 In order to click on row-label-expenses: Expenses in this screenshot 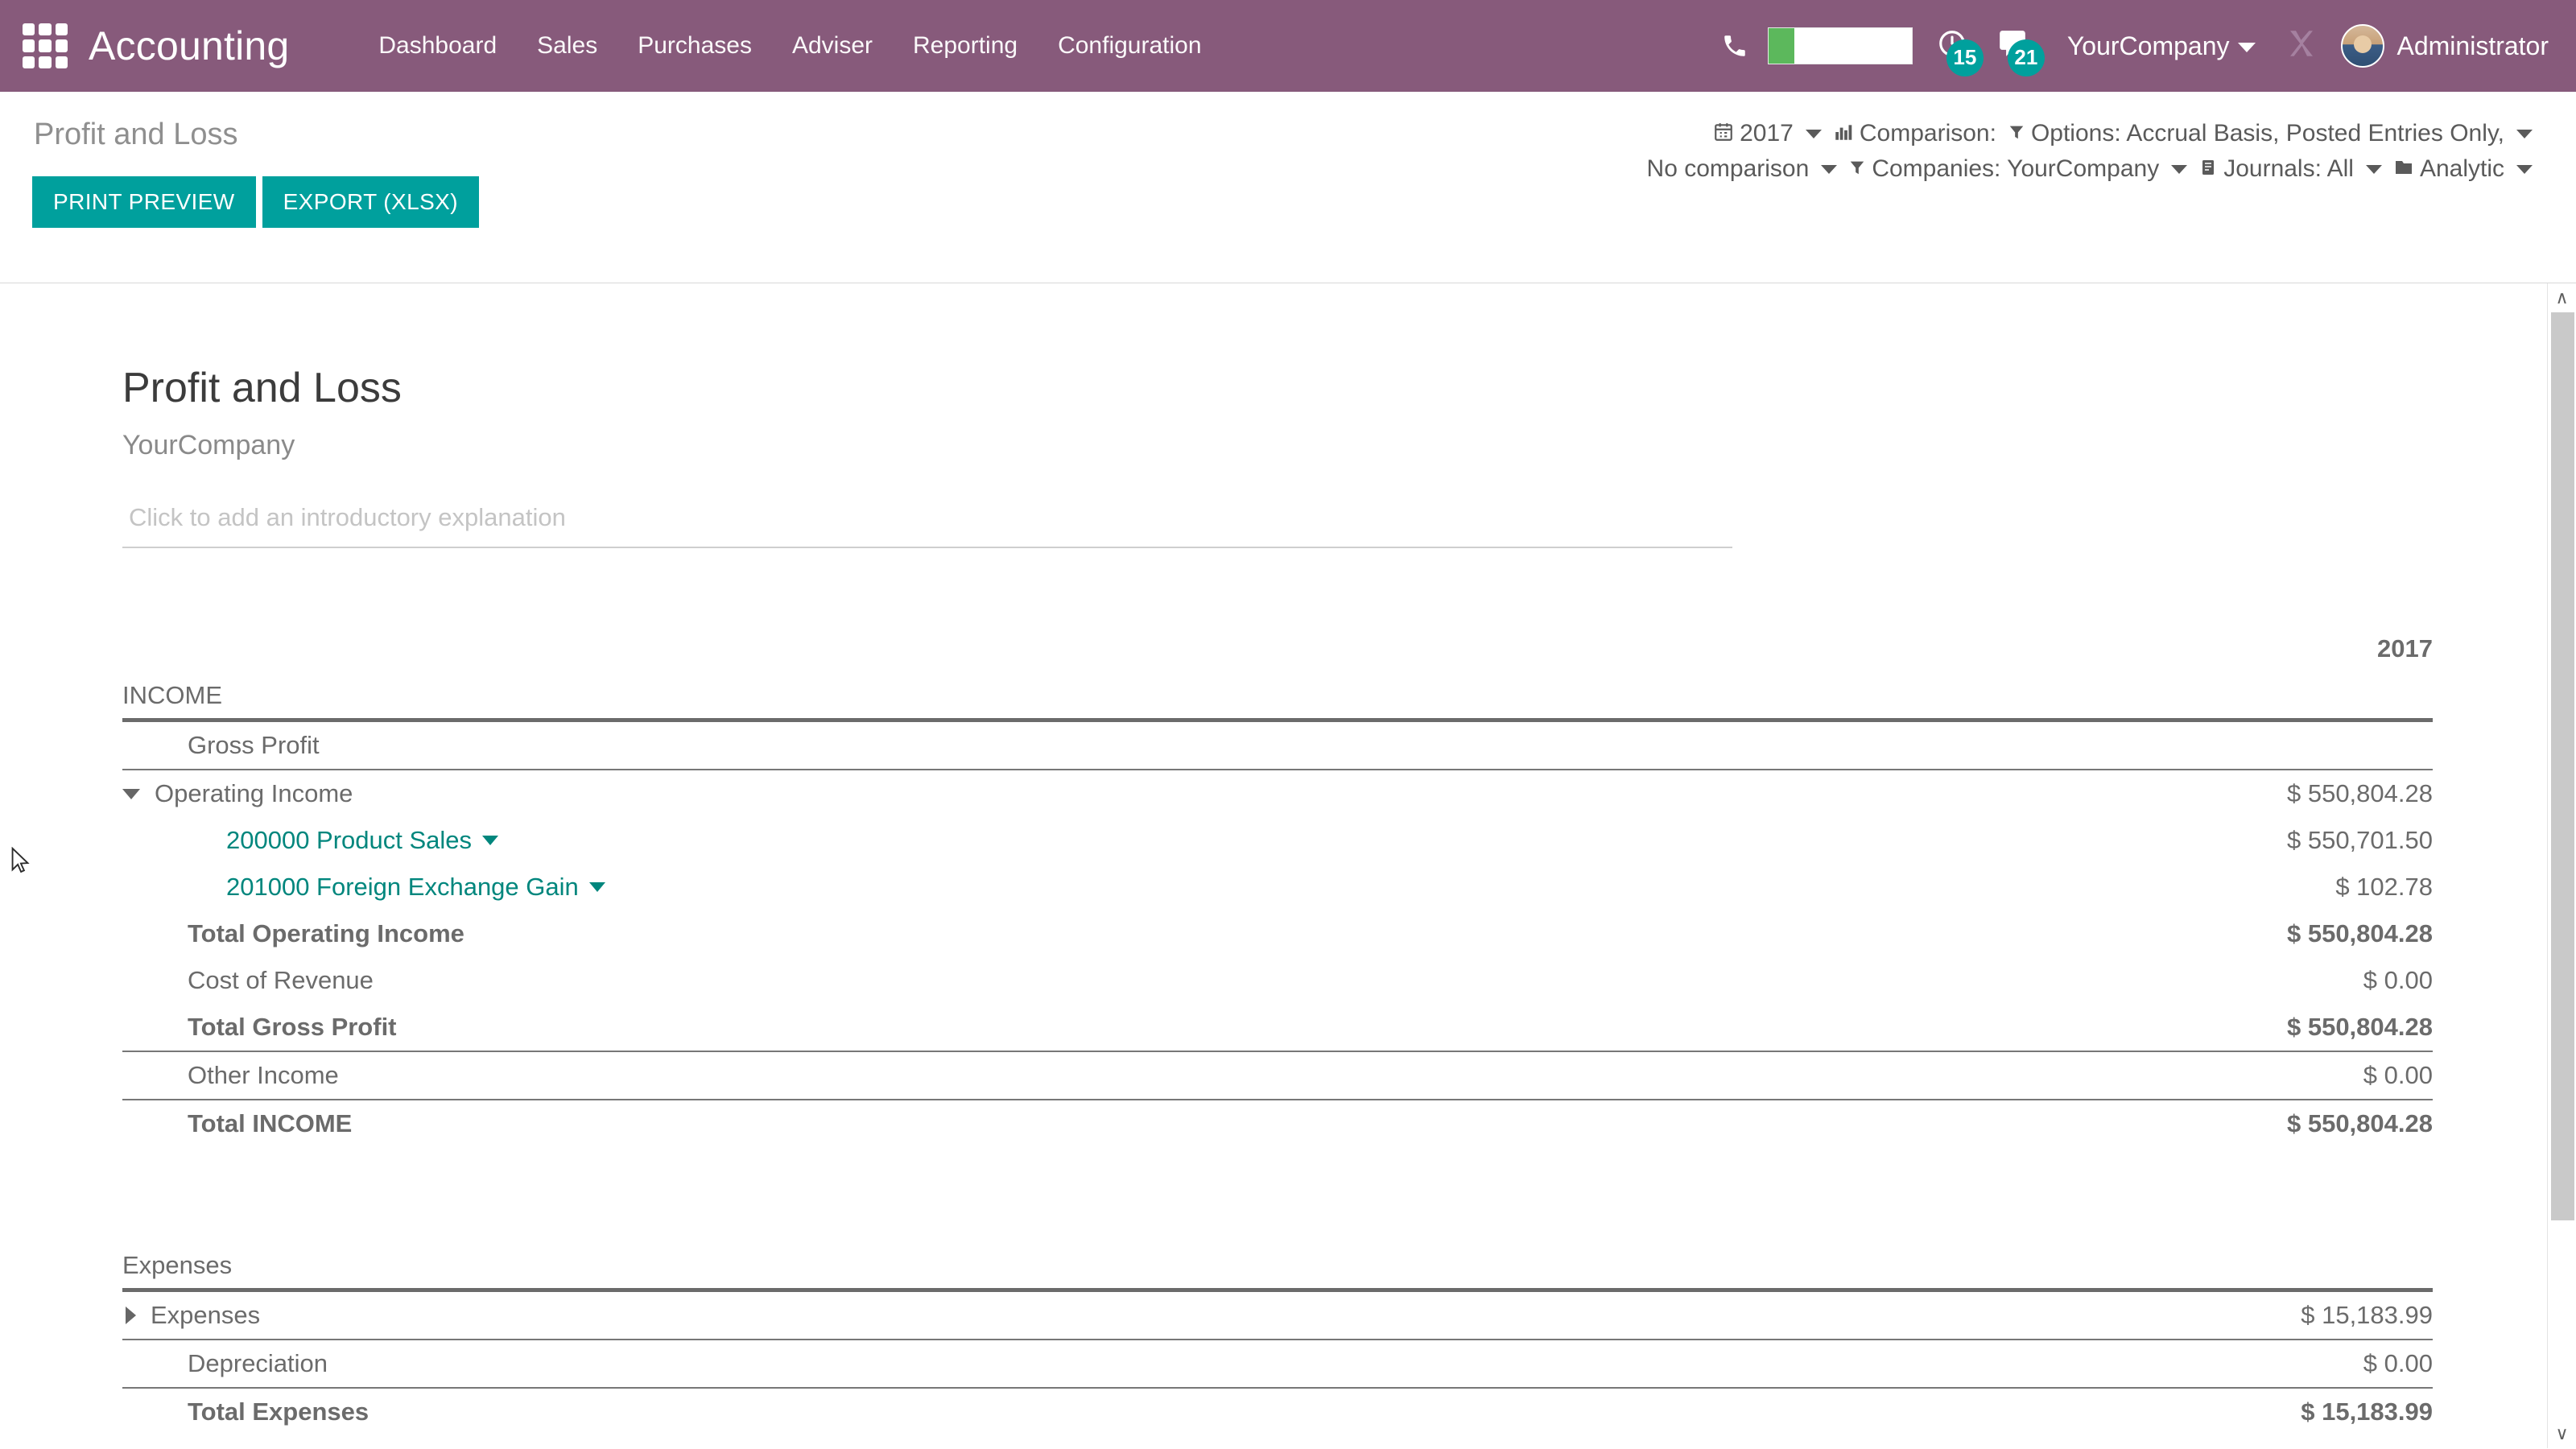, I will do `click(1068, 1314)`.